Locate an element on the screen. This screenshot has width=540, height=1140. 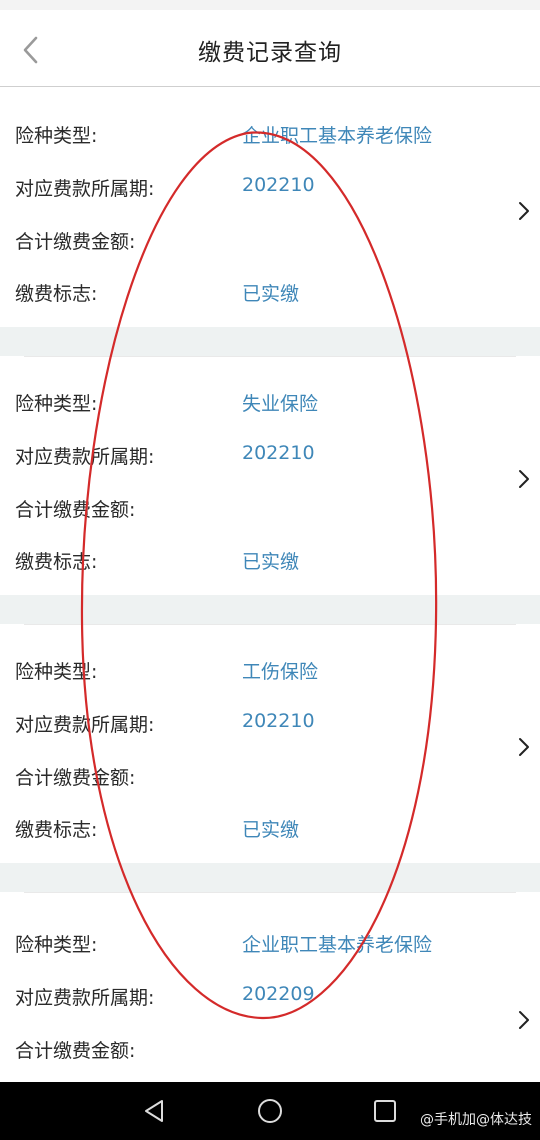
insurance-type-row: 险种类型: 失业保险 is located at coordinates (250, 404).